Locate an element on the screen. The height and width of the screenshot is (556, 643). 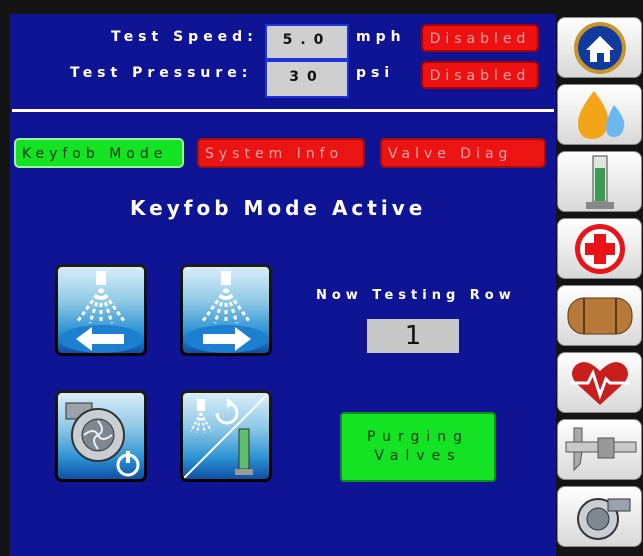
home-icon is located at coordinates (600, 48).